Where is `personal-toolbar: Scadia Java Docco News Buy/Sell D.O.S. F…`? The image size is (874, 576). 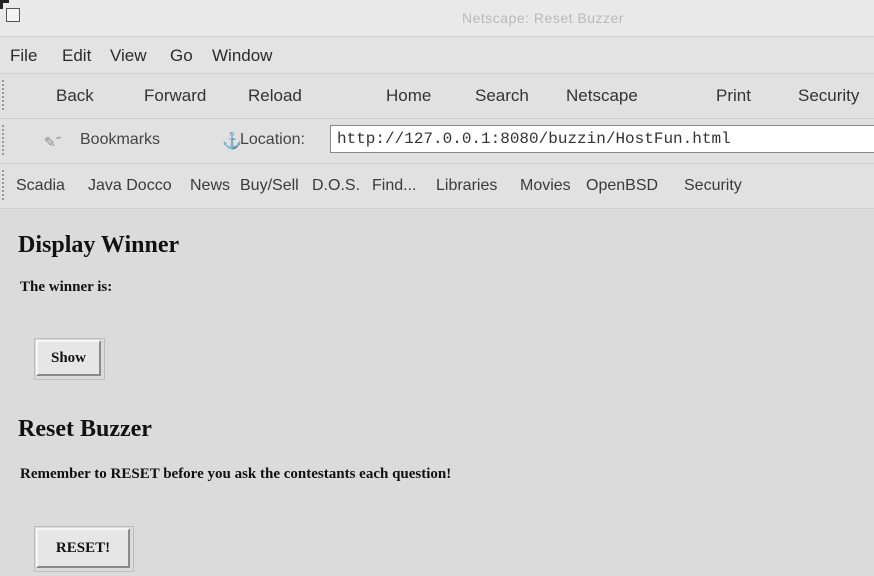
personal-toolbar: Scadia Java Docco News Buy/Sell D.O.S. F… is located at coordinates (437, 186).